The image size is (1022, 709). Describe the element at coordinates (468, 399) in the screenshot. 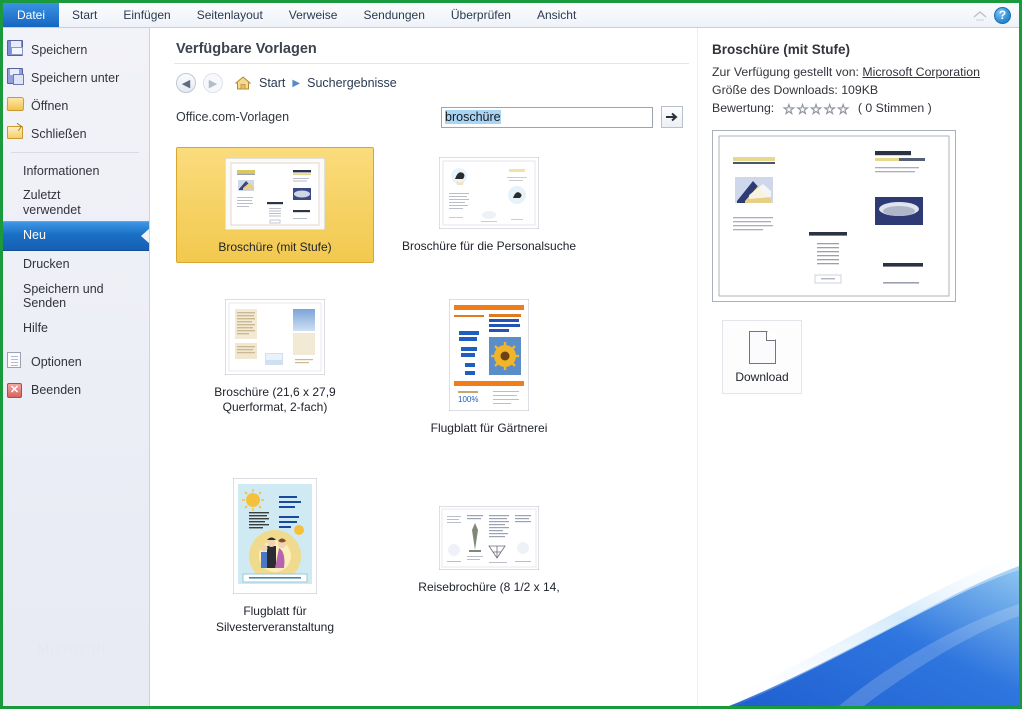

I see `svg-text: 100%` at that location.